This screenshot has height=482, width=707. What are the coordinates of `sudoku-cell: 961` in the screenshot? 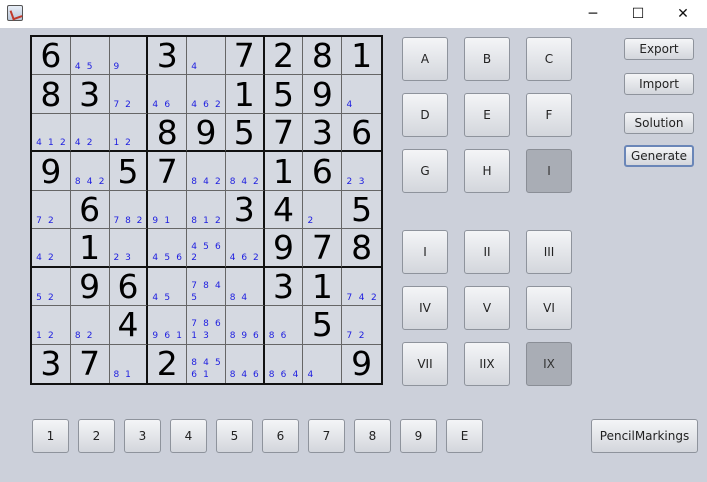 It's located at (168, 325).